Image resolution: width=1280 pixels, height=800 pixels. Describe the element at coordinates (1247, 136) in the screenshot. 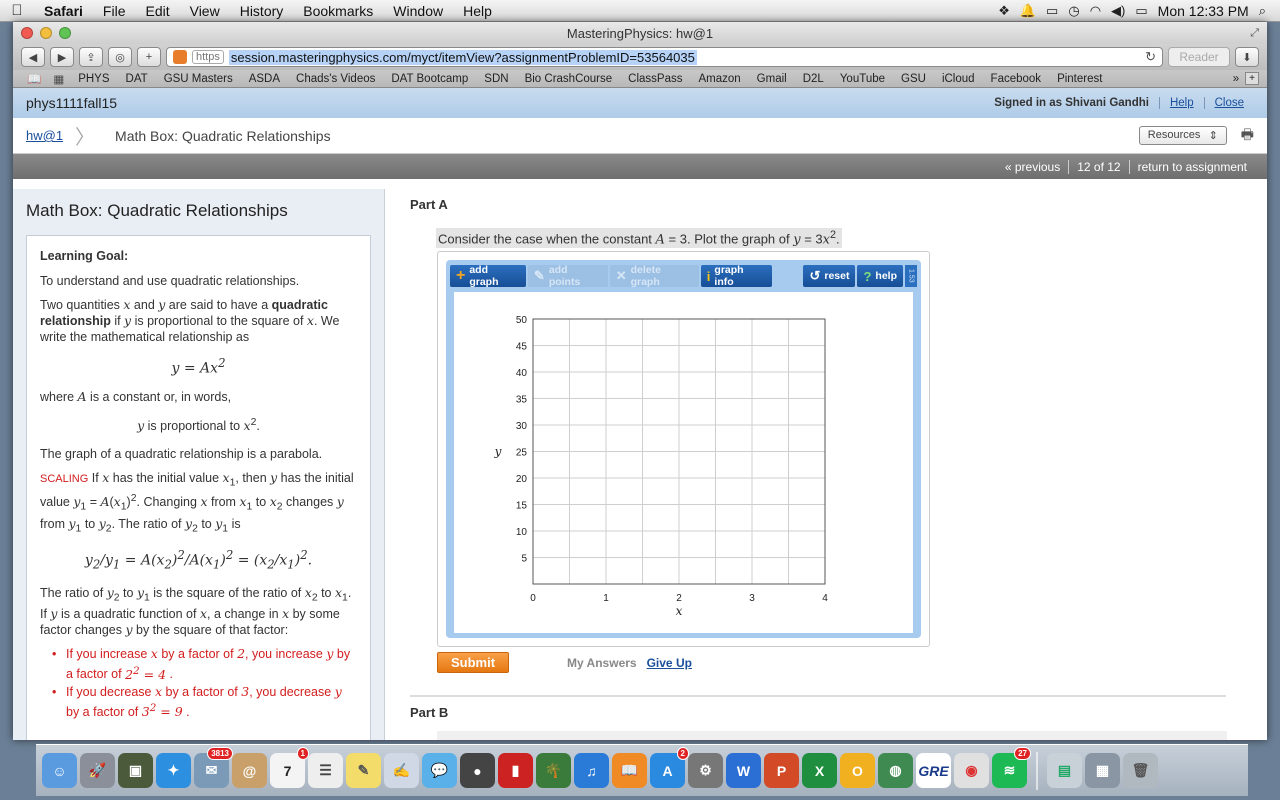

I see `print-icon: 🖶` at that location.